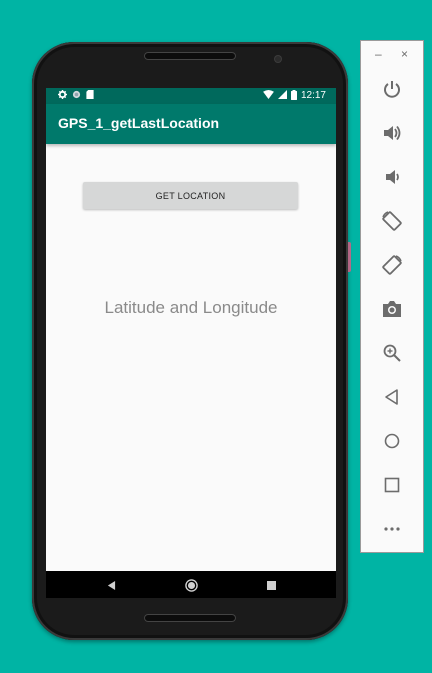 This screenshot has height=673, width=432. Describe the element at coordinates (190, 195) in the screenshot. I see `get-location-button: GET LOCATION` at that location.